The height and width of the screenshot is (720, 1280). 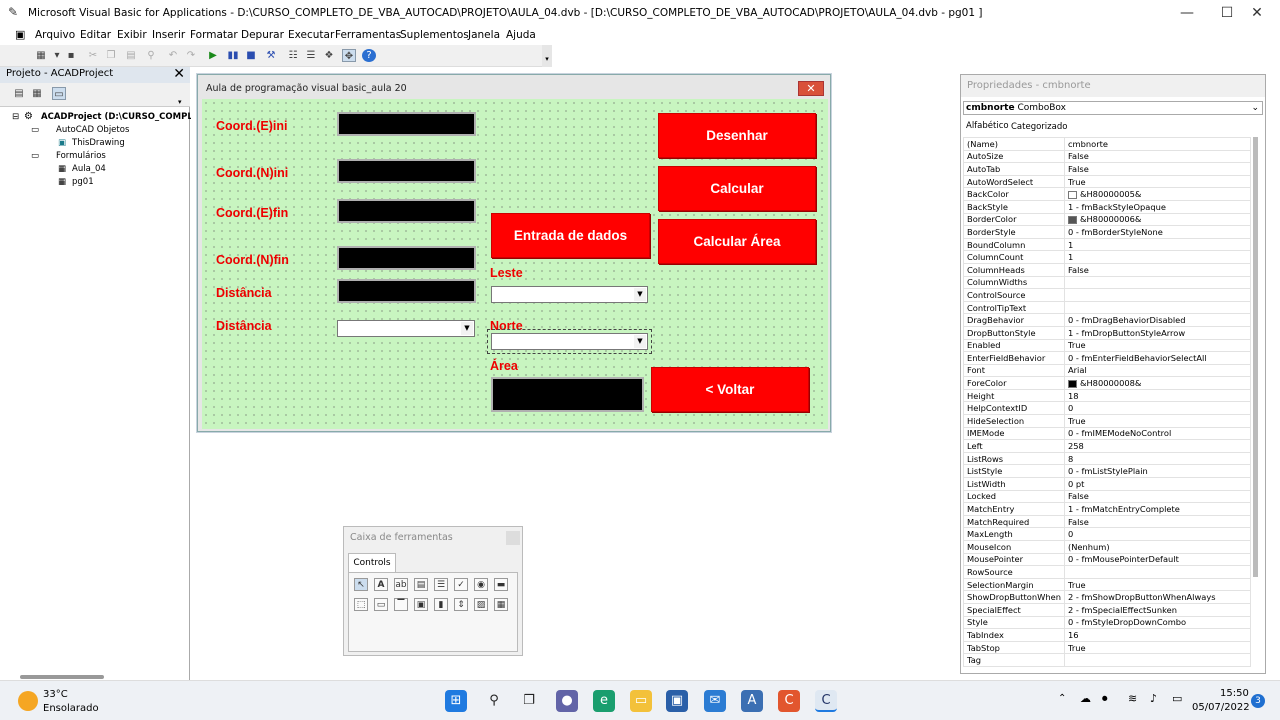 I want to click on tab-categorizado: Categorizado, so click(x=1039, y=127).